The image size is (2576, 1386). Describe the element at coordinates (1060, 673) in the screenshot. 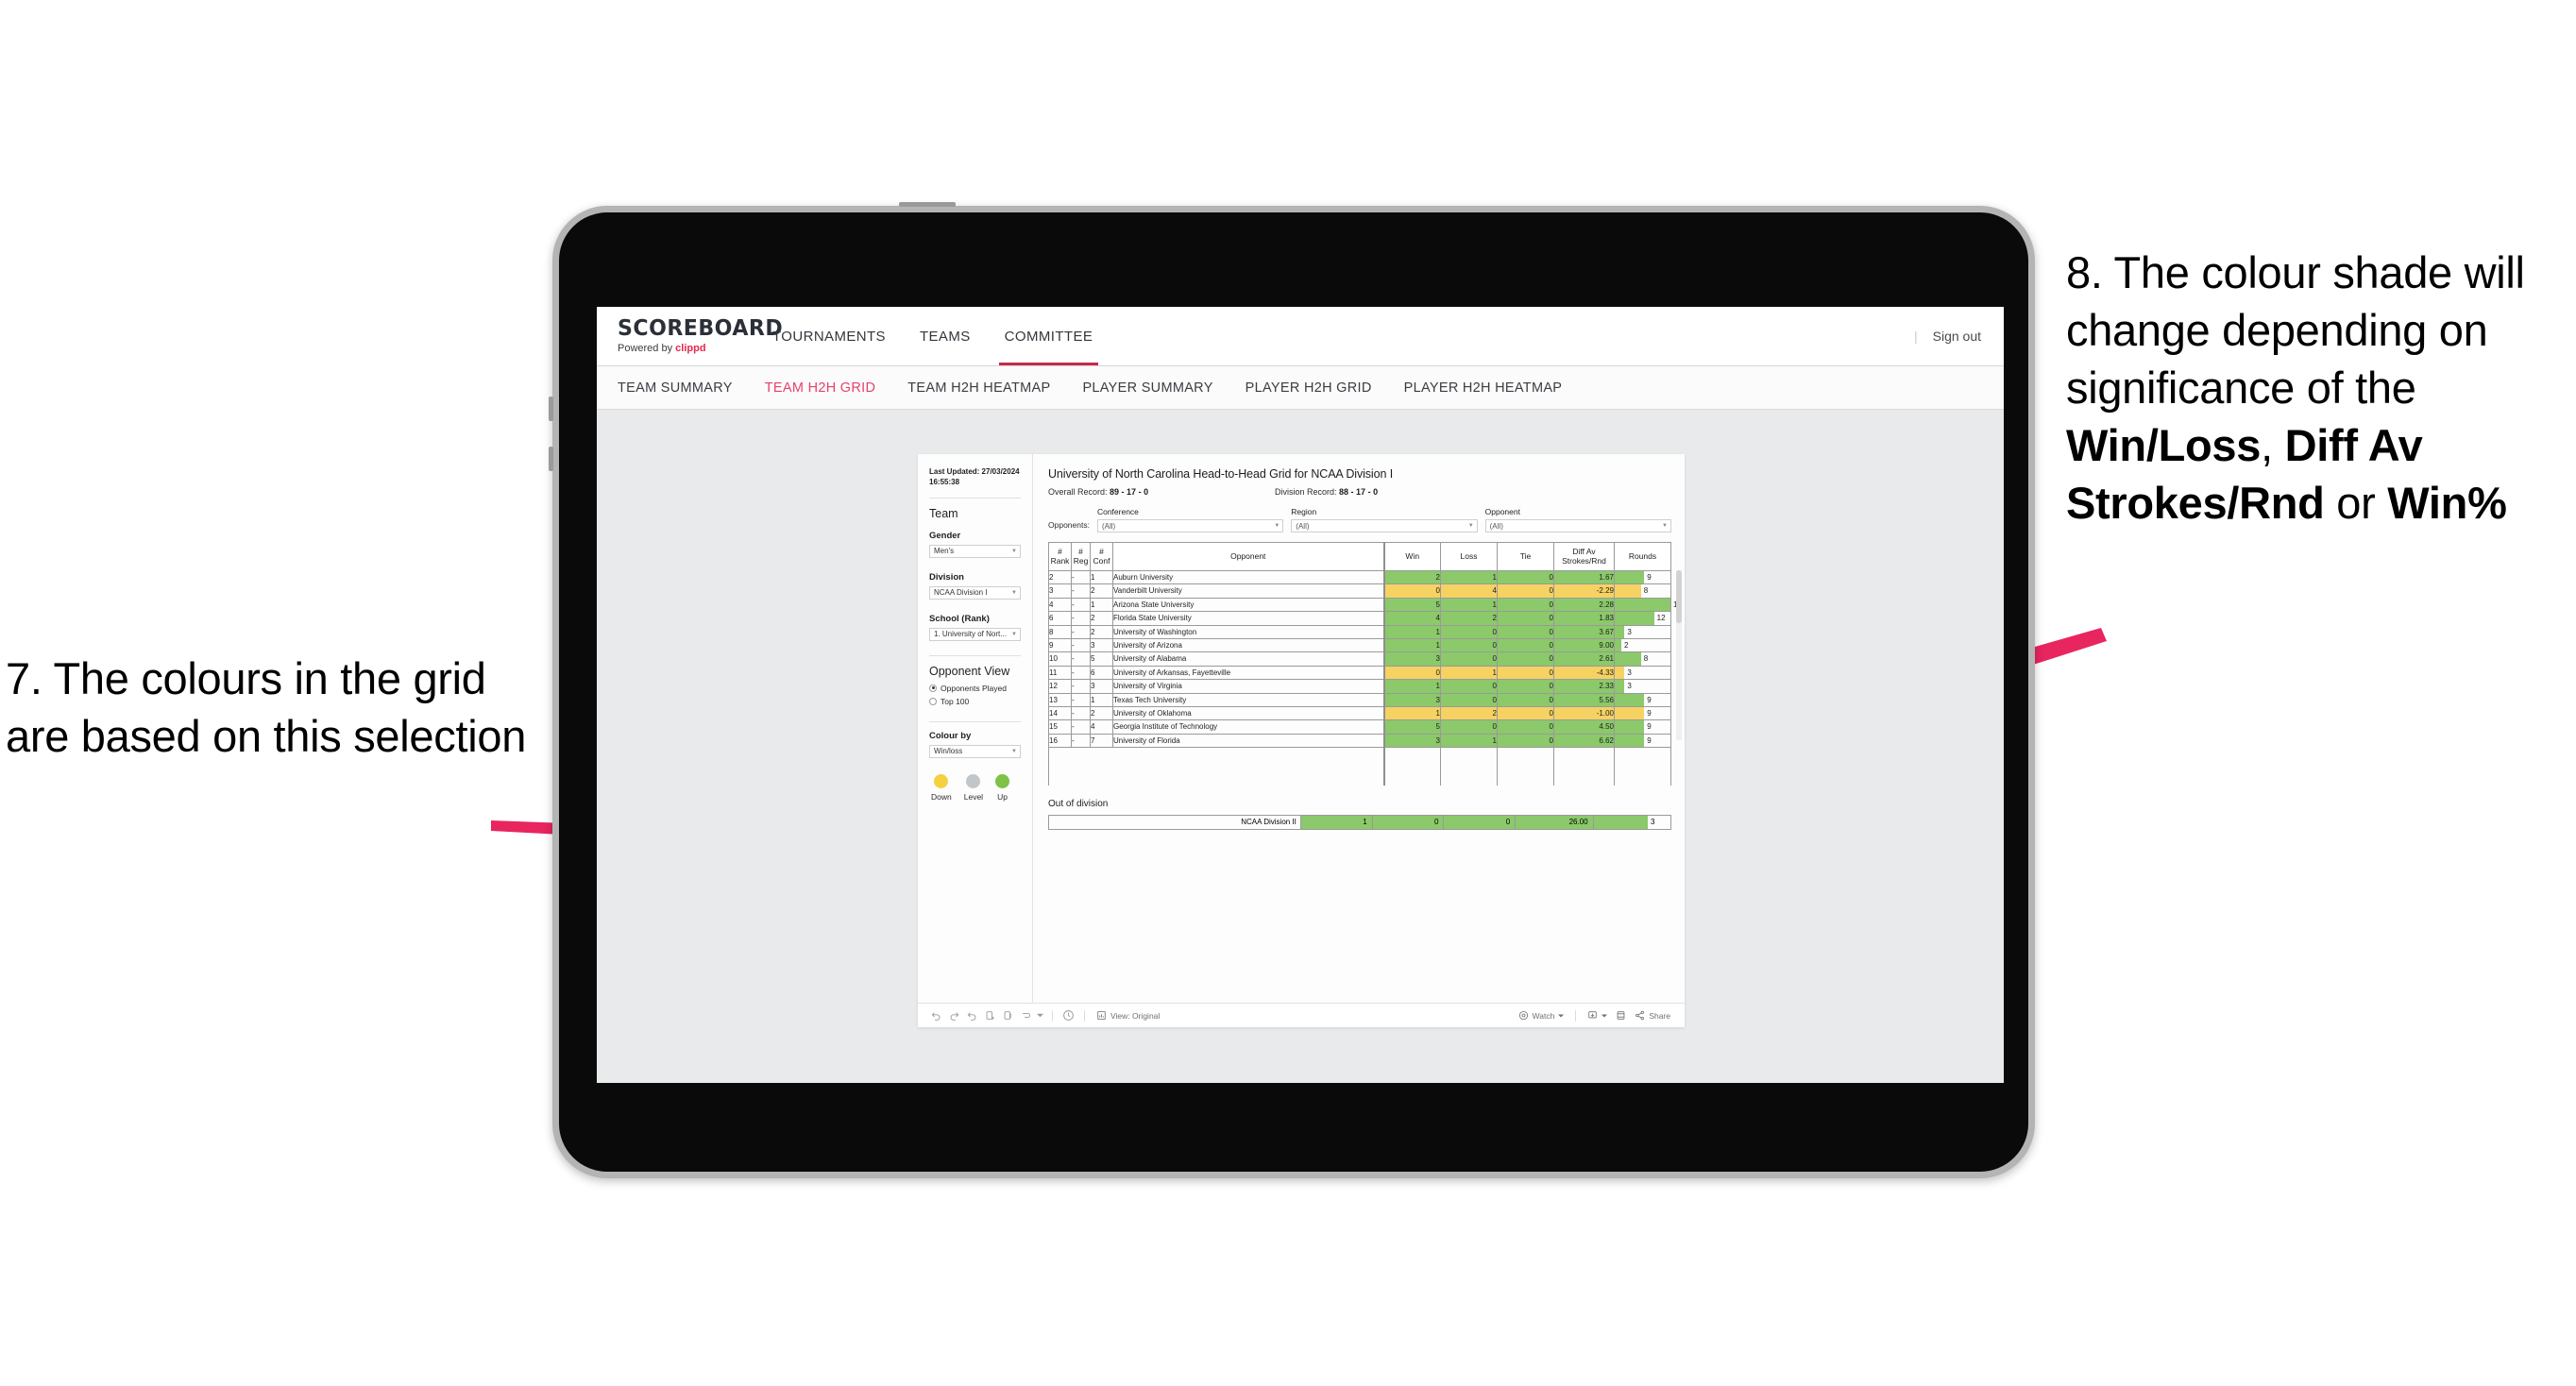

I see `cell-rank: 11` at that location.